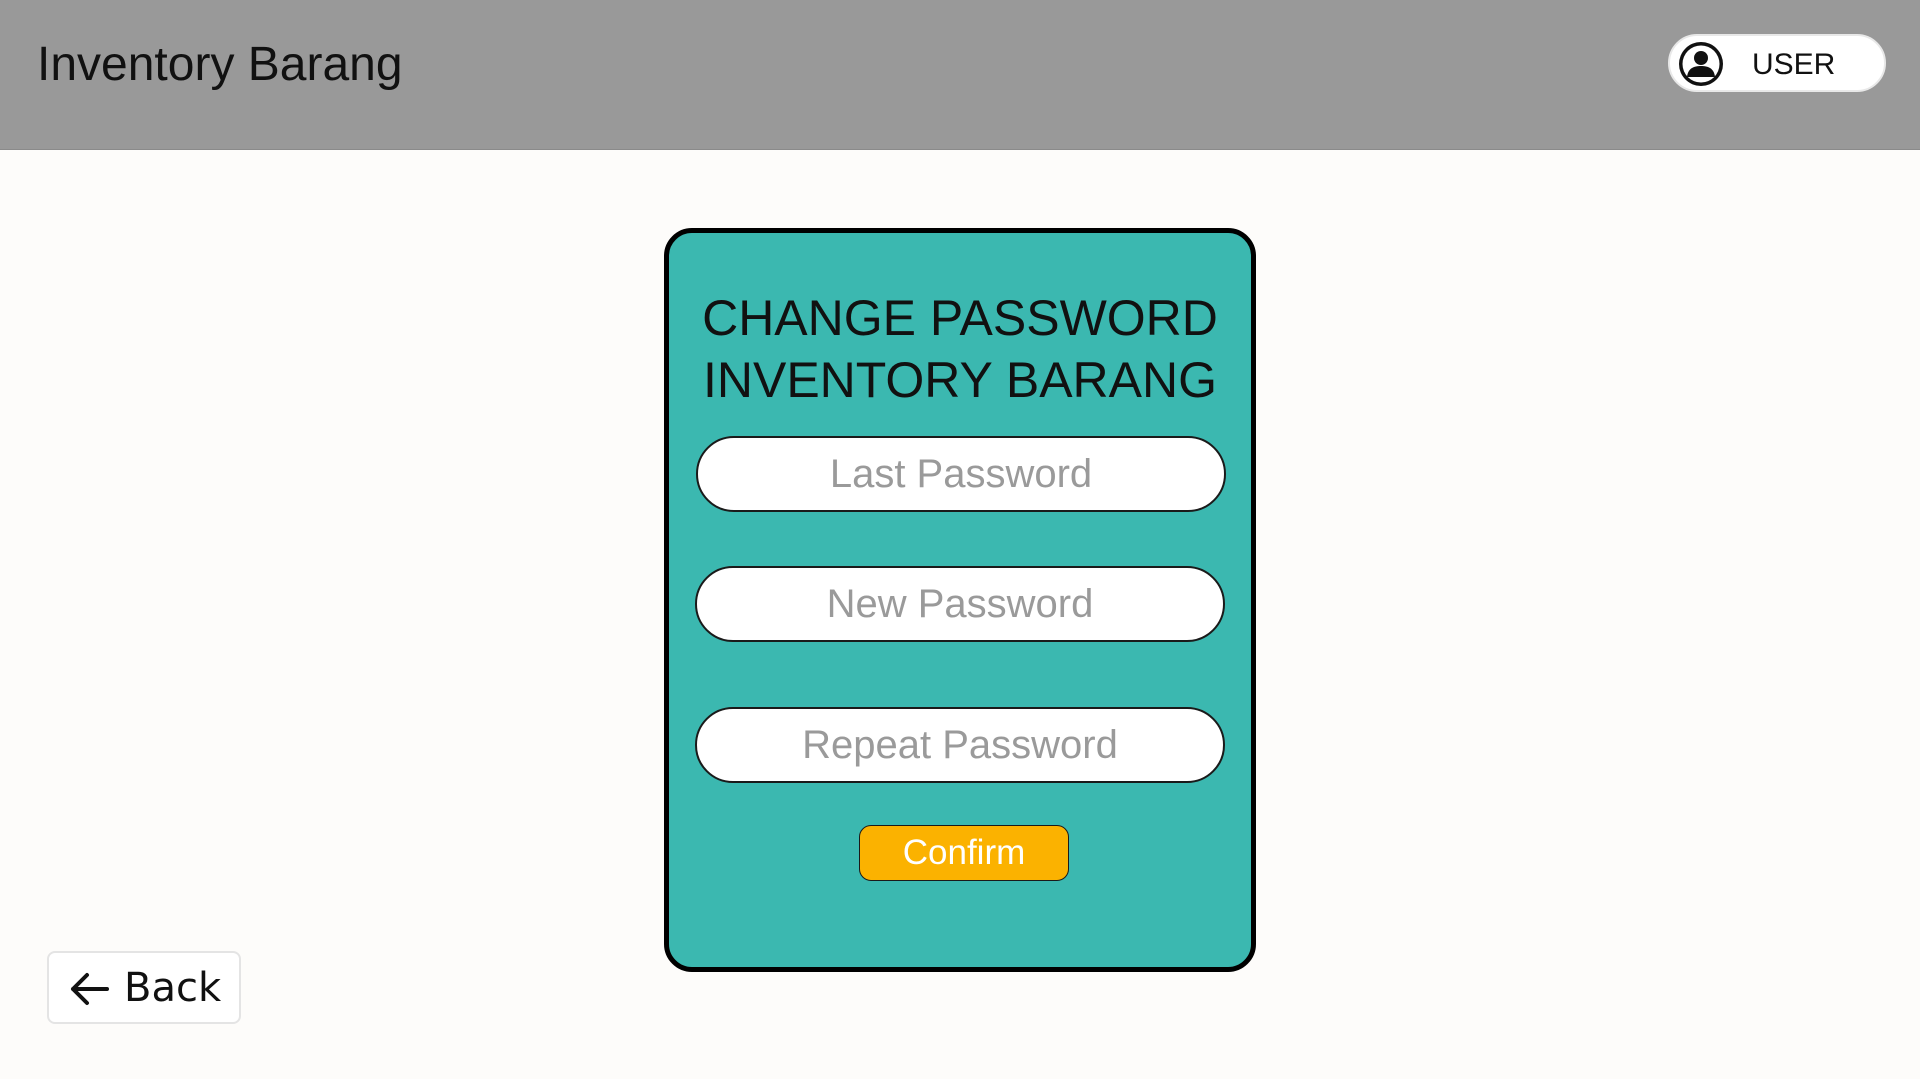  Describe the element at coordinates (1701, 64) in the screenshot. I see `user-avatar-icon` at that location.